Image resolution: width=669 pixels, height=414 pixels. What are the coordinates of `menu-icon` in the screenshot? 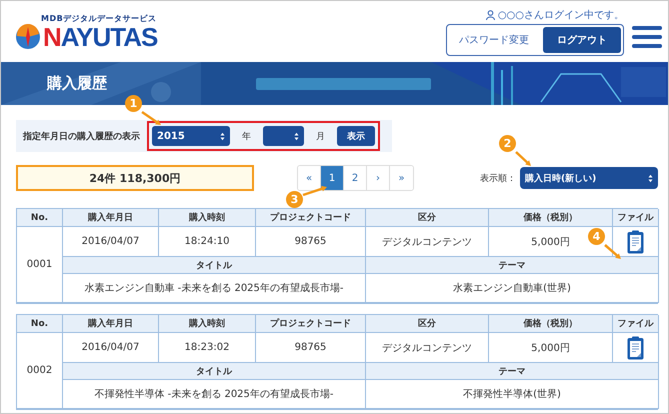 It's located at (647, 37).